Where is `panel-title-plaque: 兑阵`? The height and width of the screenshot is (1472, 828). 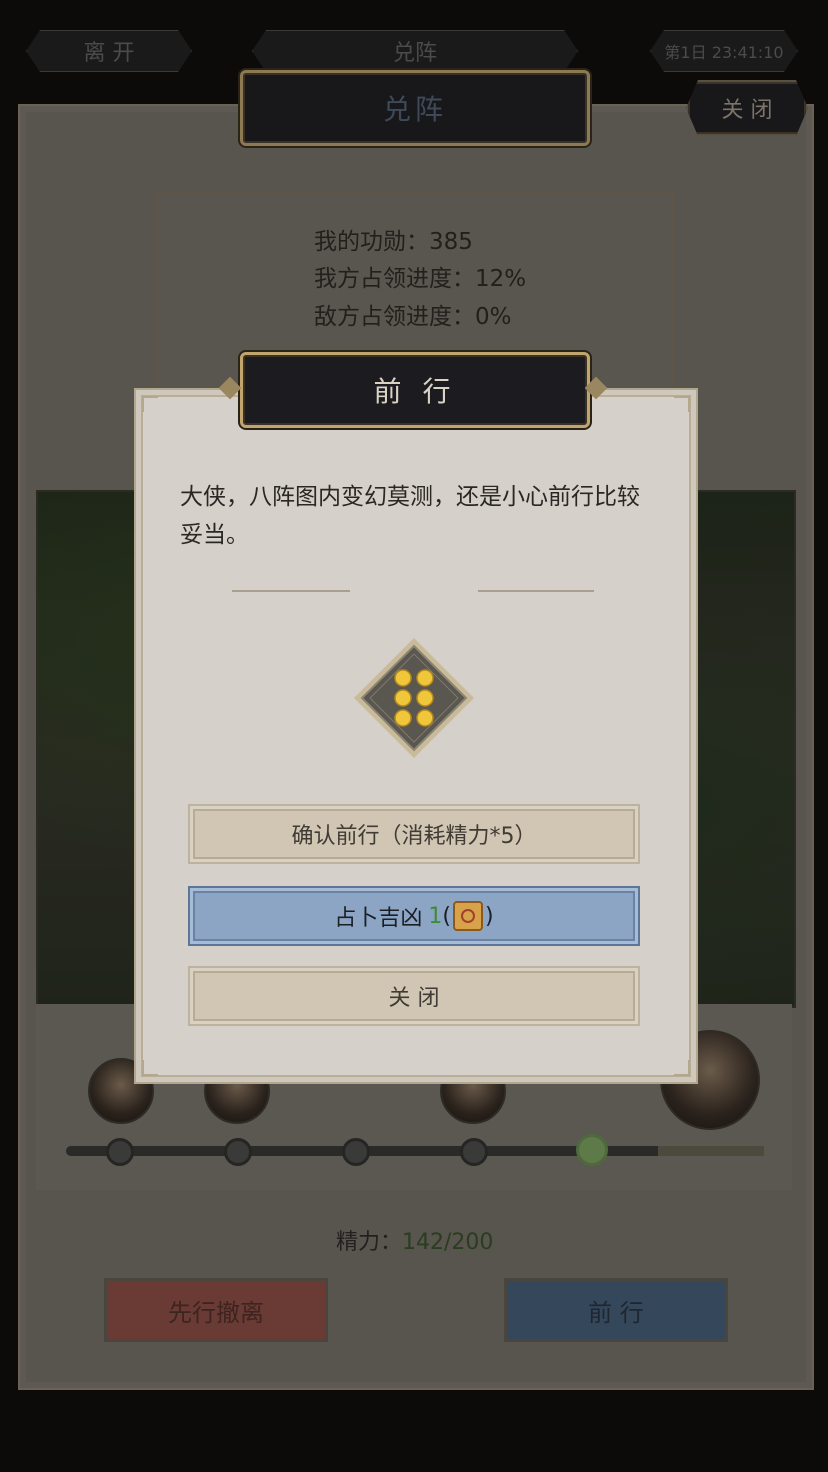
panel-title-plaque: 兑阵 is located at coordinates (415, 108).